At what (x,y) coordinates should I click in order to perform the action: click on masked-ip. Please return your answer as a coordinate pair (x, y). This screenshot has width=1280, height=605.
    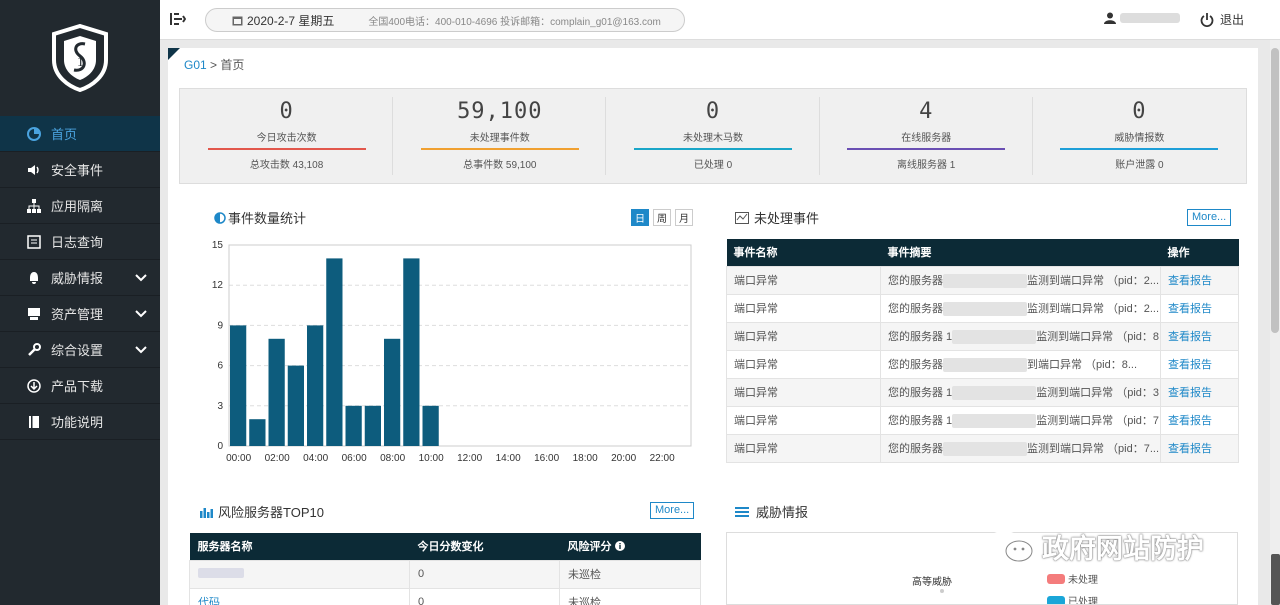
    Looking at the image, I should click on (985, 281).